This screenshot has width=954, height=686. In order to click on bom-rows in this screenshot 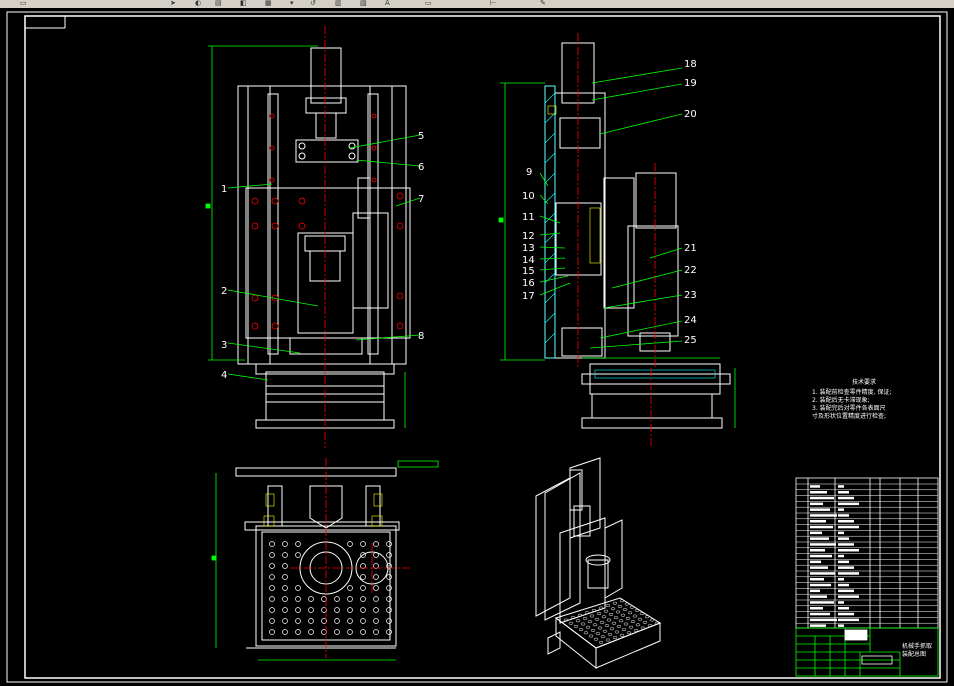, I will do `click(867, 555)`.